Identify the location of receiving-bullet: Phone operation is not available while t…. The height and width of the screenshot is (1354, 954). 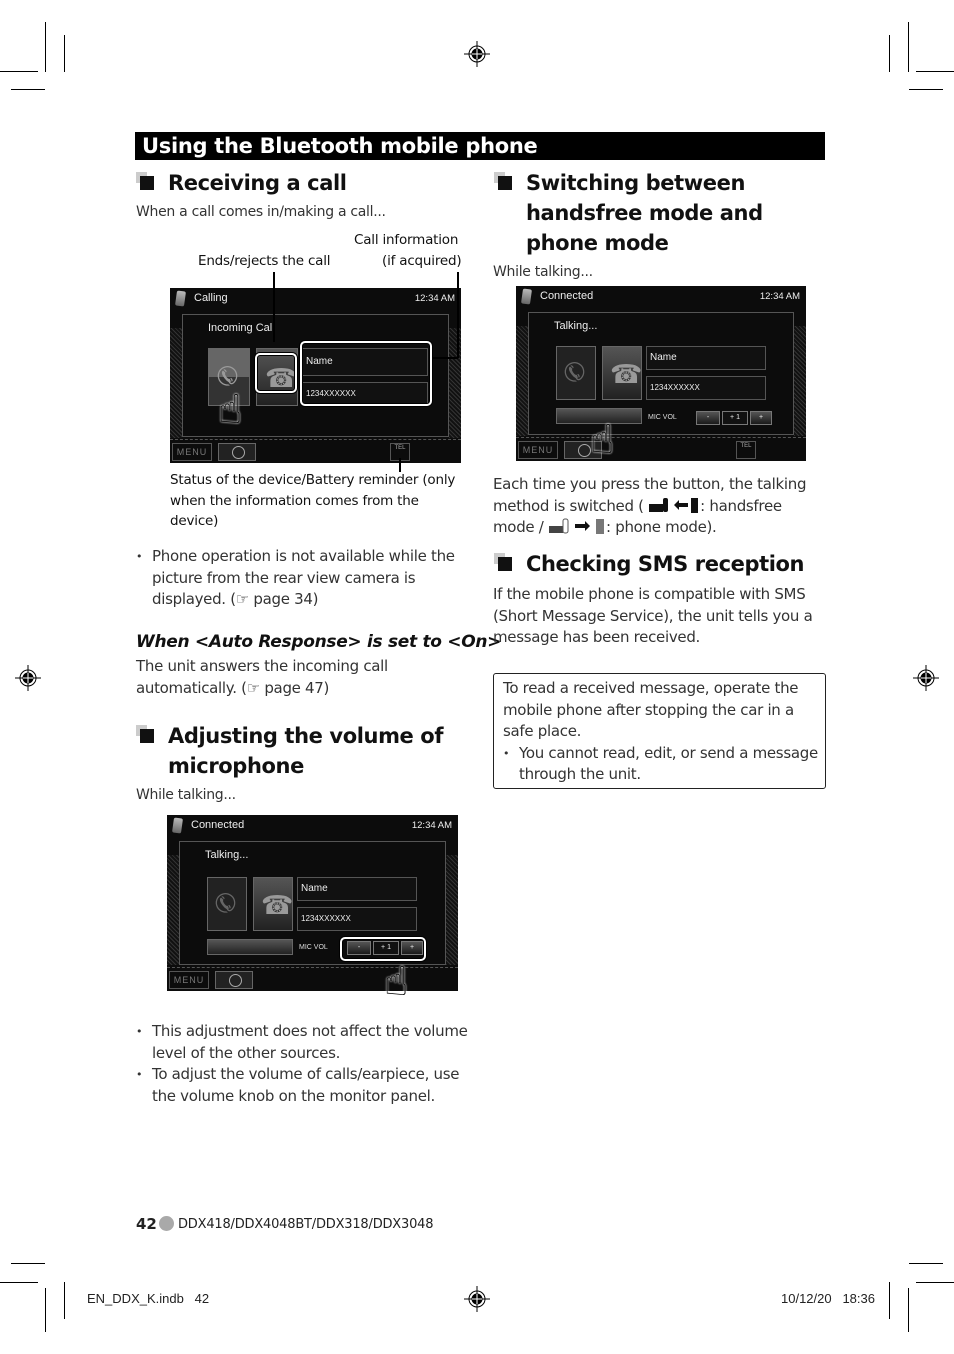
(296, 578).